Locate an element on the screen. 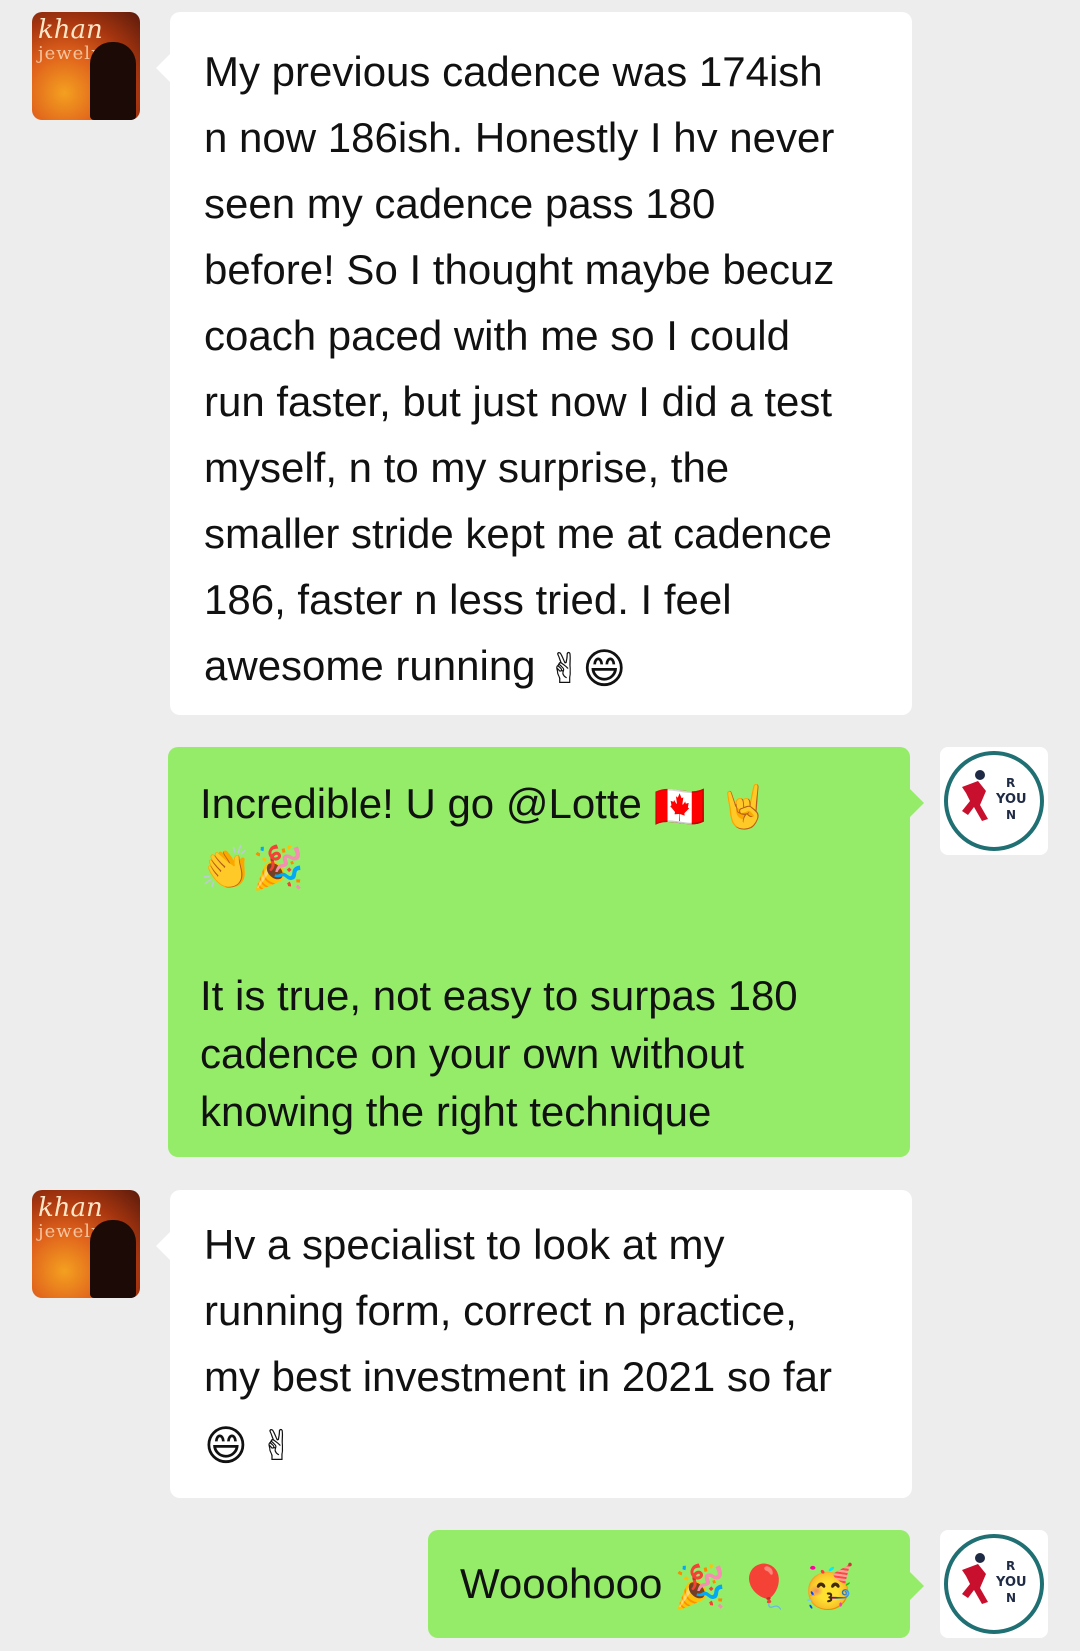 The width and height of the screenshot is (1080, 1651). message-text: Incredible! U go @Lotte is located at coordinates (421, 803).